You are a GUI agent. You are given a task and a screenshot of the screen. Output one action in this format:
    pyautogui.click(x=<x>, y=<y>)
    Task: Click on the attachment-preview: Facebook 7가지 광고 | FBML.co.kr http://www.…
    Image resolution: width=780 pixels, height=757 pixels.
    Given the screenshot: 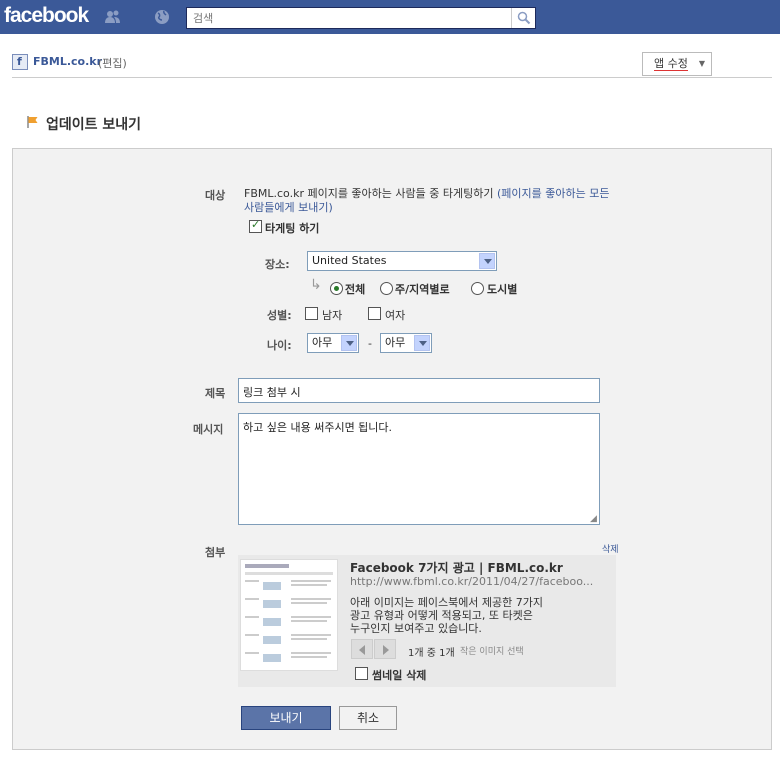 What is the action you would take?
    pyautogui.click(x=427, y=621)
    